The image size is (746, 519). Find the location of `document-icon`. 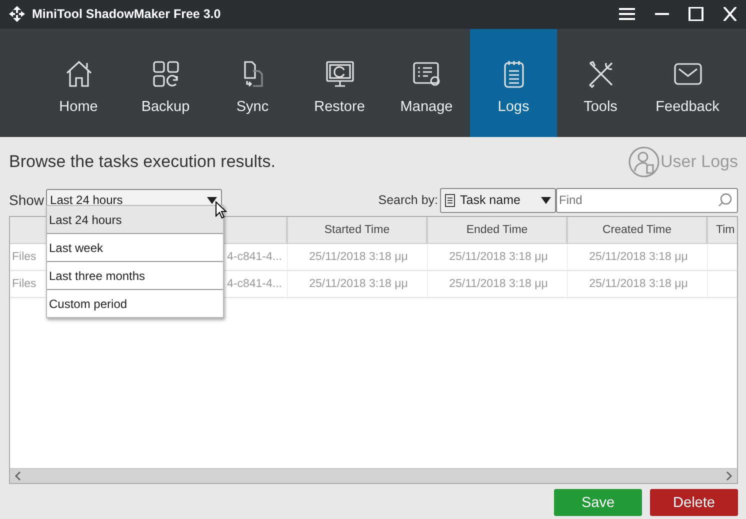

document-icon is located at coordinates (450, 200).